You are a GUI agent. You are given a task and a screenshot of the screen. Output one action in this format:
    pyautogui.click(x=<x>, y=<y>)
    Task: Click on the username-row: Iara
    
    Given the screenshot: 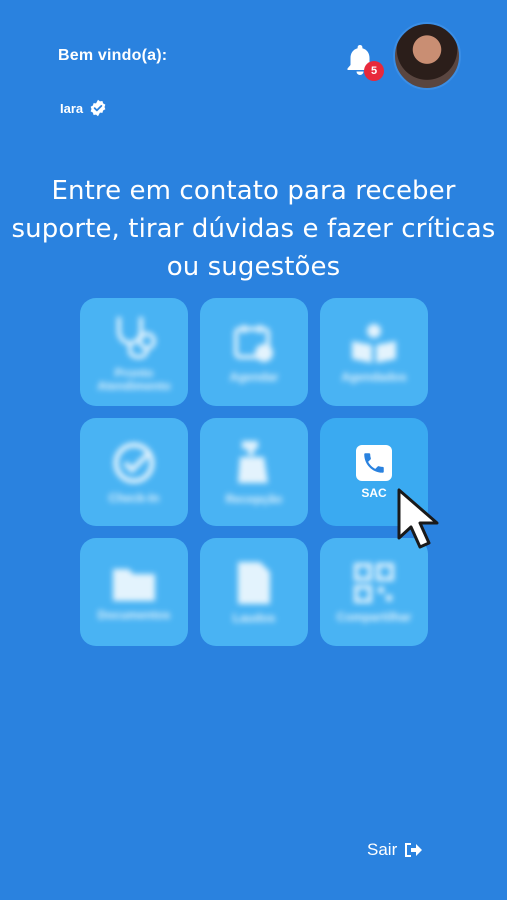 What is the action you would take?
    pyautogui.click(x=83, y=108)
    